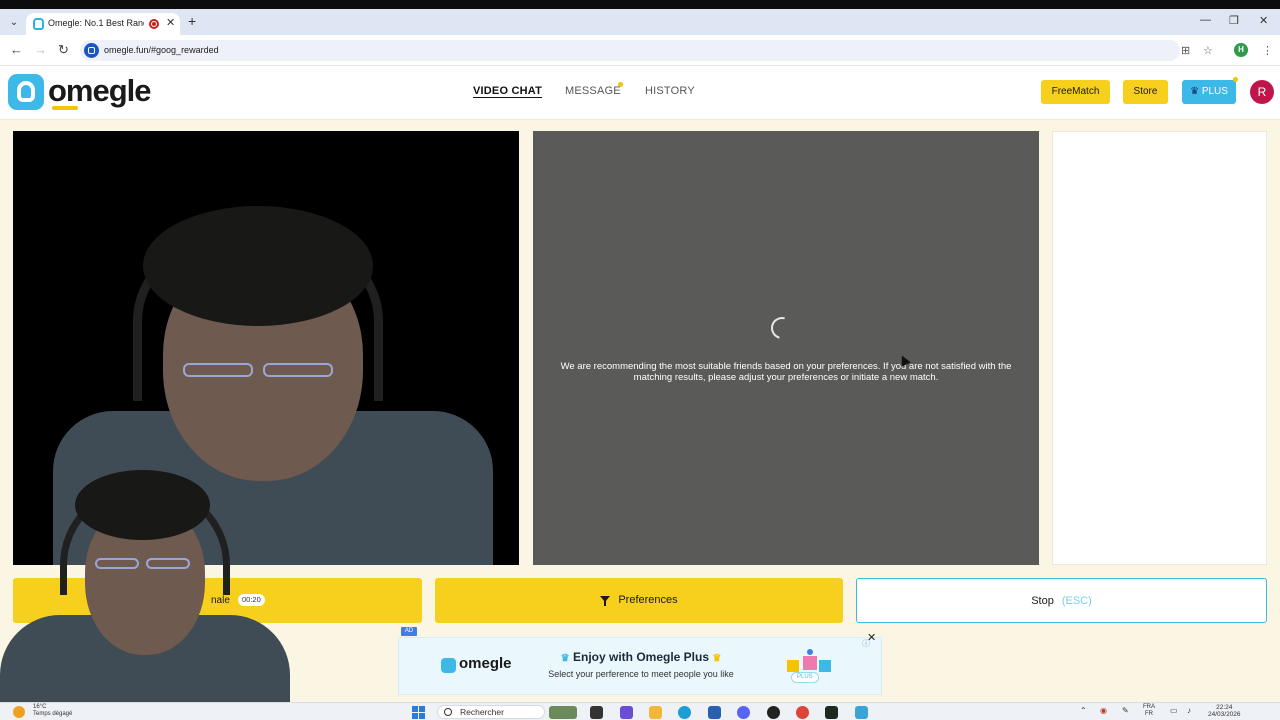 The width and height of the screenshot is (1280, 720). What do you see at coordinates (866, 643) in the screenshot?
I see `ad-info-icon: ⓘ` at bounding box center [866, 643].